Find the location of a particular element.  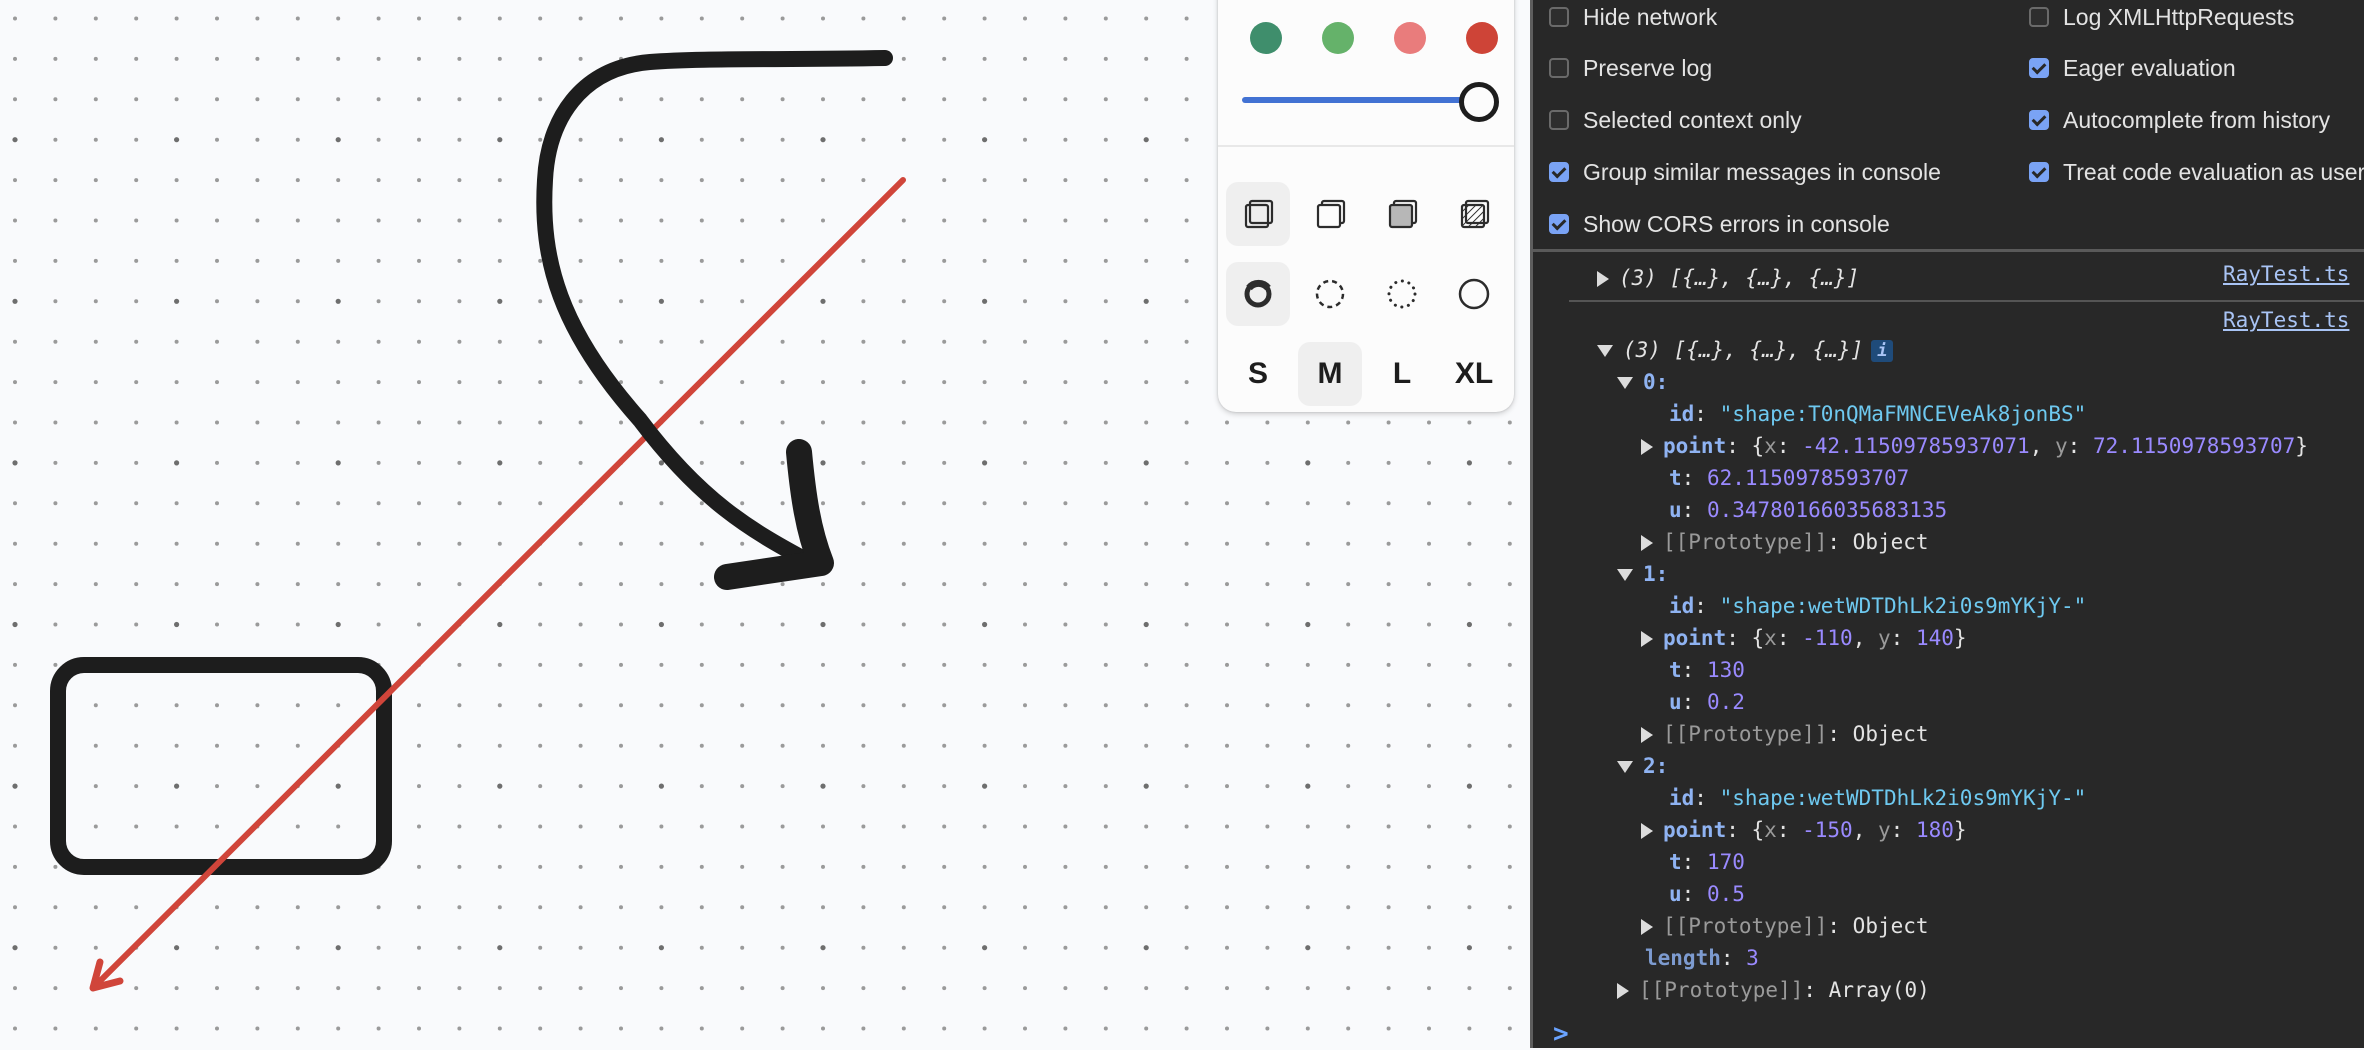

opacity-slider-track is located at coordinates (1356, 100).